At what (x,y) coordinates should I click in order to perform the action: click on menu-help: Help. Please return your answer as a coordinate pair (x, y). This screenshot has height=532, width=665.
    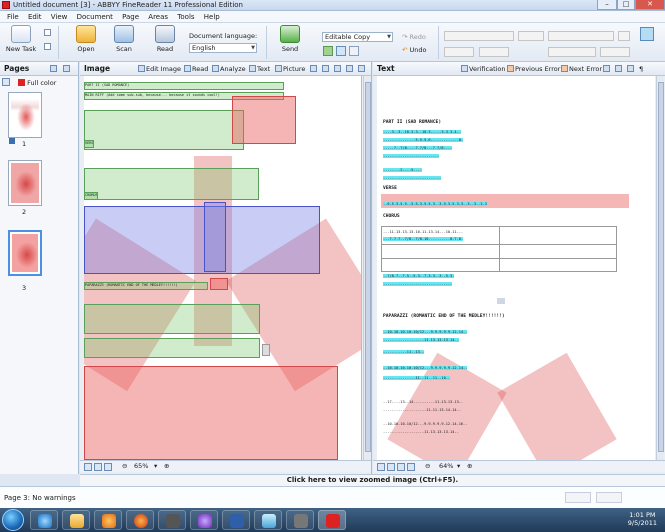
    Looking at the image, I should click on (212, 17).